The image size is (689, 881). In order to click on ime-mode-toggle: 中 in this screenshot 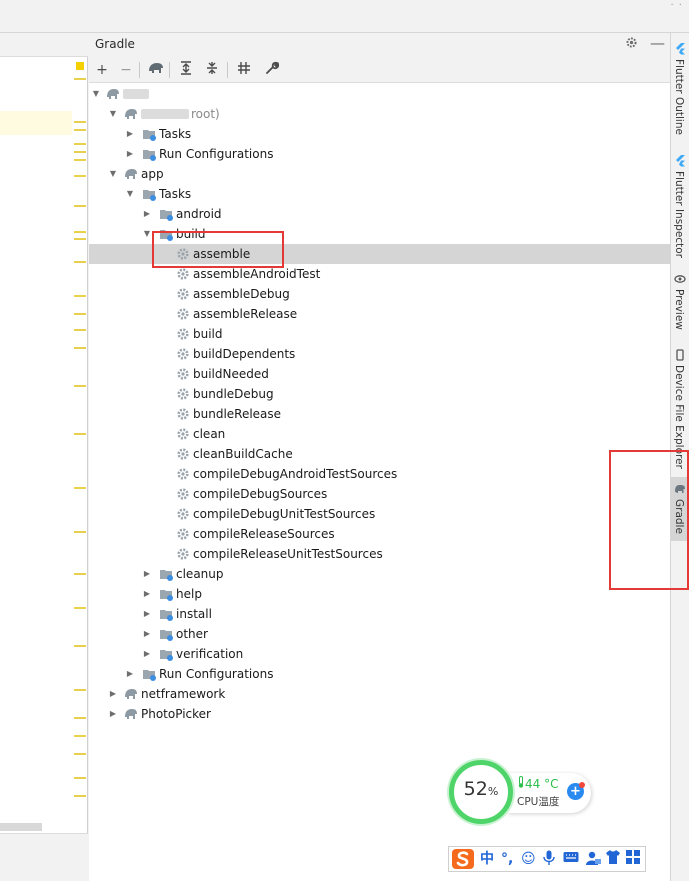, I will do `click(487, 859)`.